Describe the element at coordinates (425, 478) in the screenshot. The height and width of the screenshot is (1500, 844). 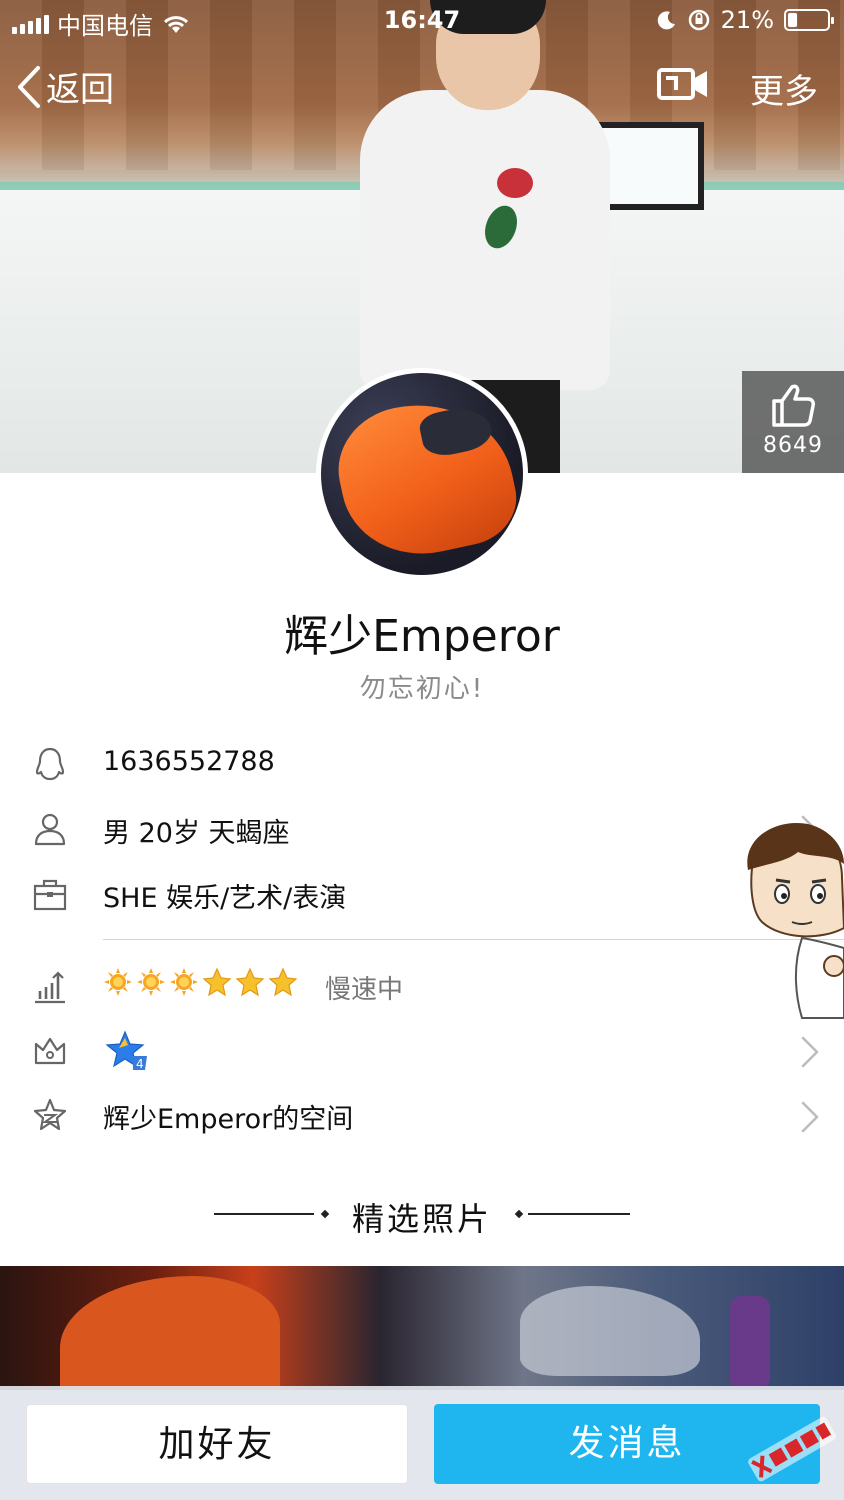
I see `avatar-car` at that location.